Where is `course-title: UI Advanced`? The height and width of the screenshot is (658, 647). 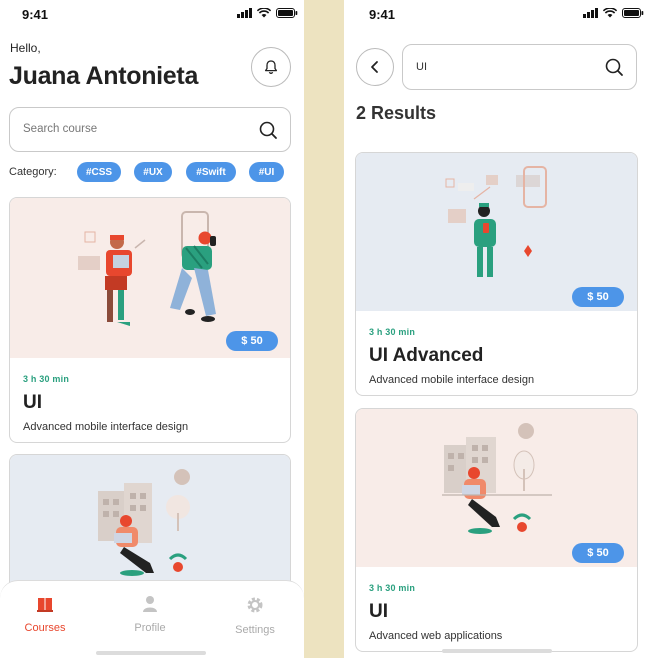 course-title: UI Advanced is located at coordinates (426, 355).